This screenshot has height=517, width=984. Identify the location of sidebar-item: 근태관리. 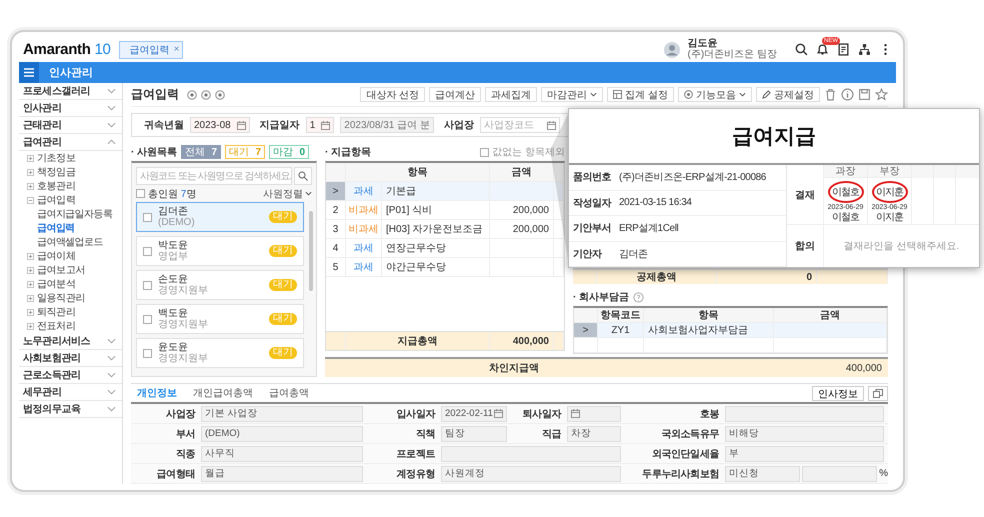
(70, 125).